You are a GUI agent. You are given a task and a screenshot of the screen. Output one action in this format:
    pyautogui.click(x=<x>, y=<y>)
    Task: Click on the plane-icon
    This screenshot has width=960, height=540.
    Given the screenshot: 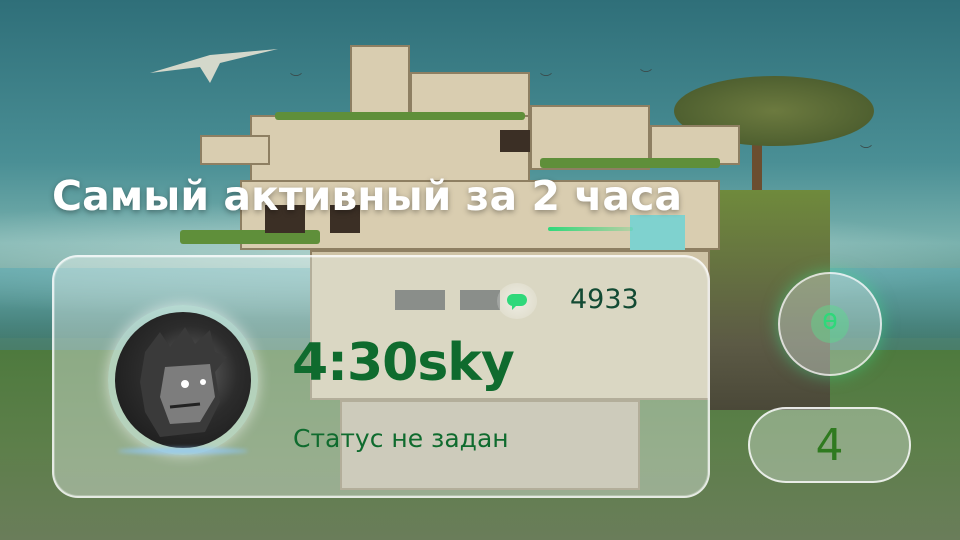 What is the action you would take?
    pyautogui.click(x=214, y=66)
    